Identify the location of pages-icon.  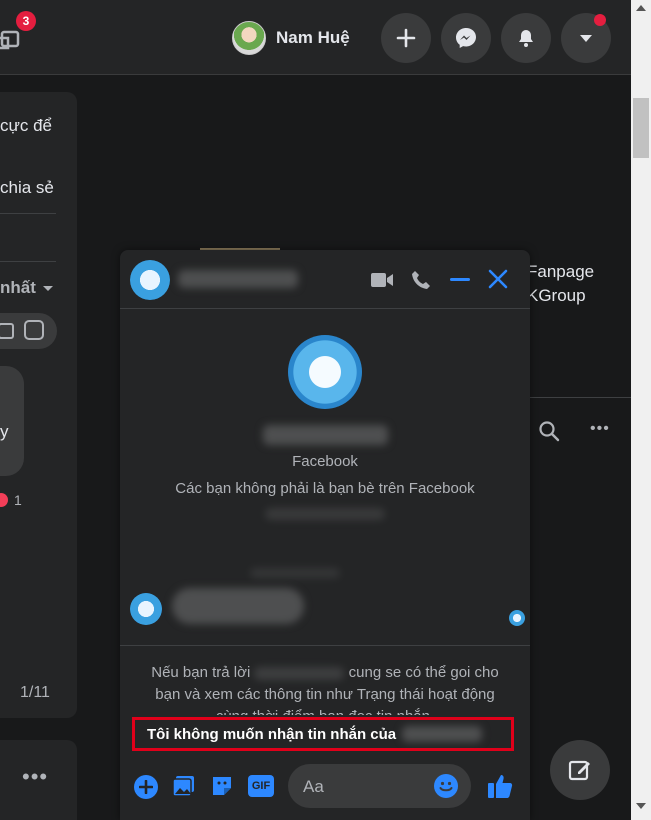
(11, 39).